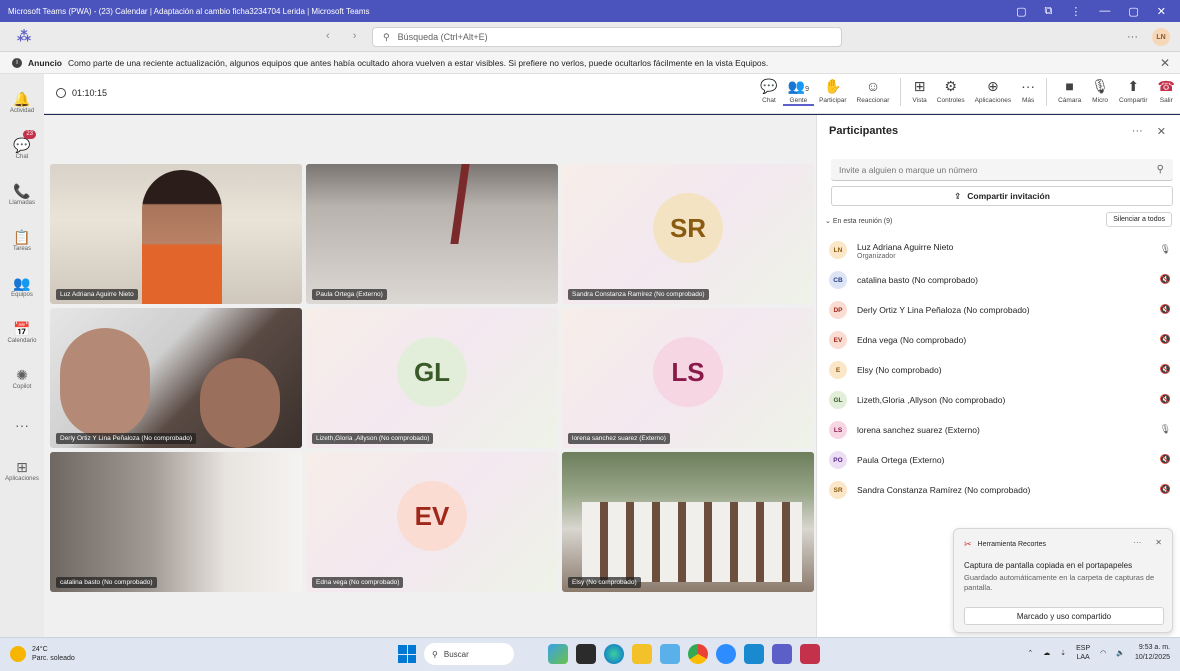 The image size is (1180, 671). Describe the element at coordinates (1132, 37) in the screenshot. I see `more-options-icon: ···` at that location.